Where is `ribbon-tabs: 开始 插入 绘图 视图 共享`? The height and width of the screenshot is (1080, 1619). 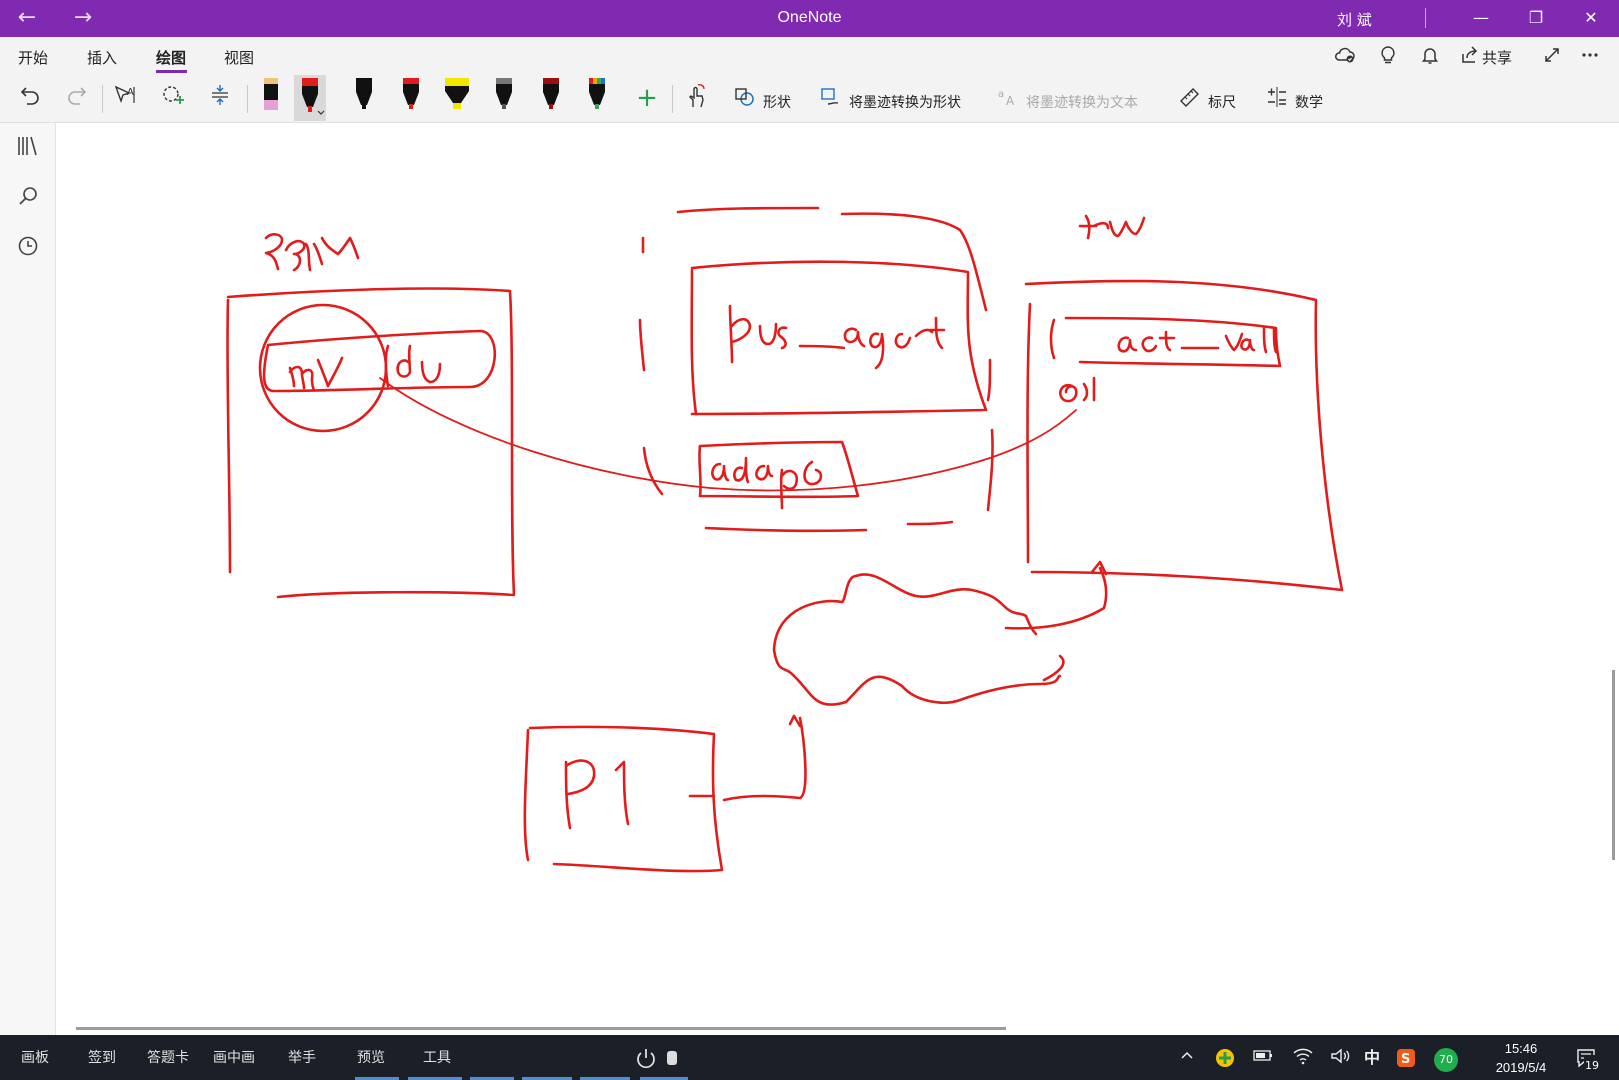 ribbon-tabs: 开始 插入 绘图 视图 共享 is located at coordinates (809, 55).